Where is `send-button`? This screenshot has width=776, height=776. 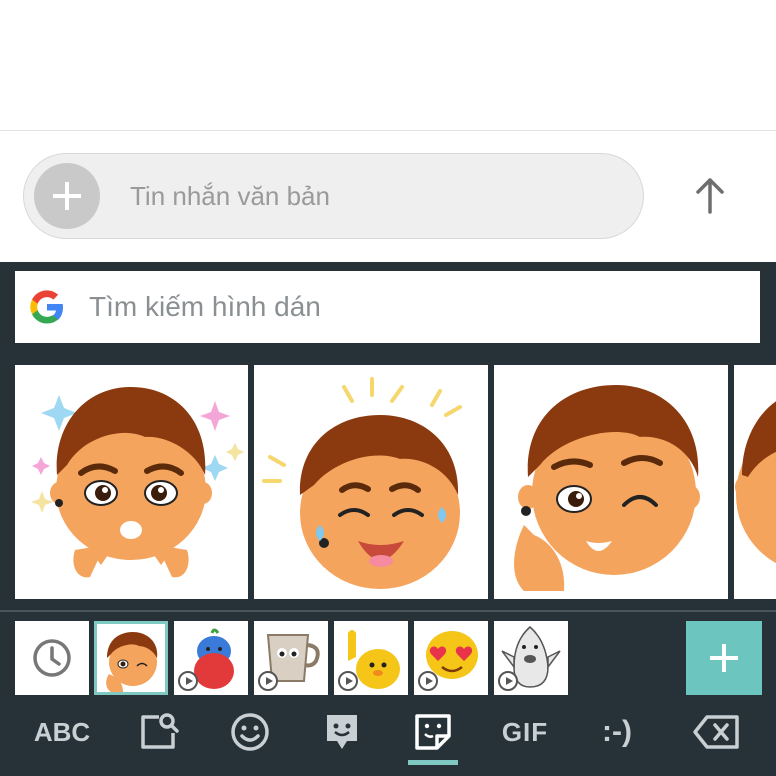 send-button is located at coordinates (710, 196).